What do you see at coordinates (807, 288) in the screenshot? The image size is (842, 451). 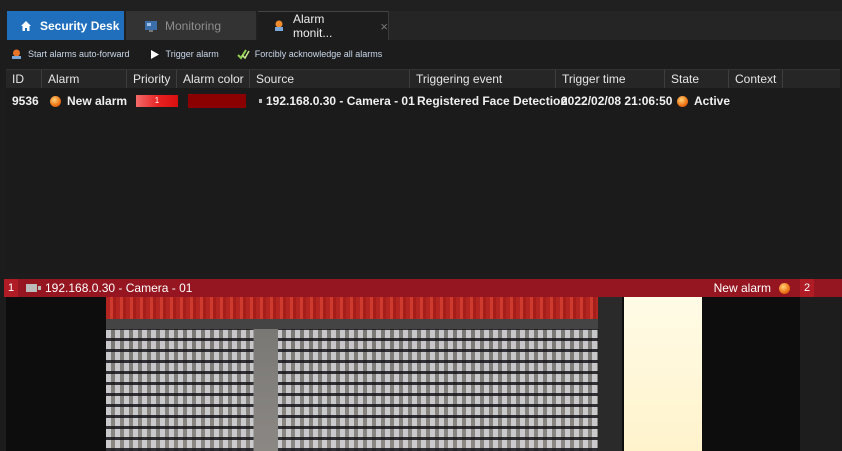 I see `tile-number-badge-2: 2` at bounding box center [807, 288].